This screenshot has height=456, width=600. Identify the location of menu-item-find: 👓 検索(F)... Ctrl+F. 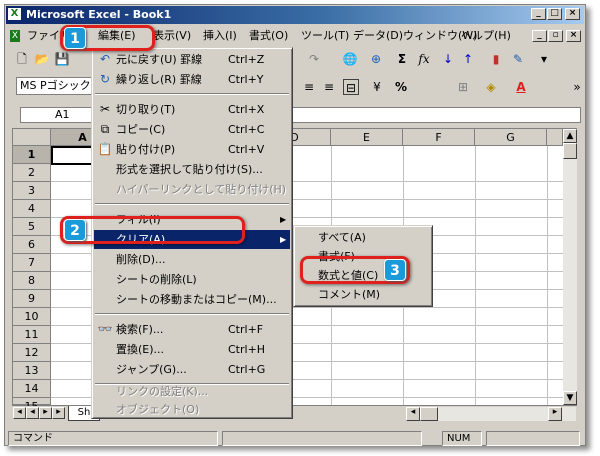
(192, 329).